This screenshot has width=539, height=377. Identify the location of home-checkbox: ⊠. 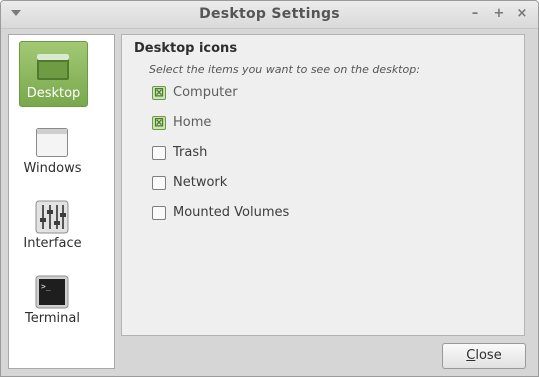
(159, 122).